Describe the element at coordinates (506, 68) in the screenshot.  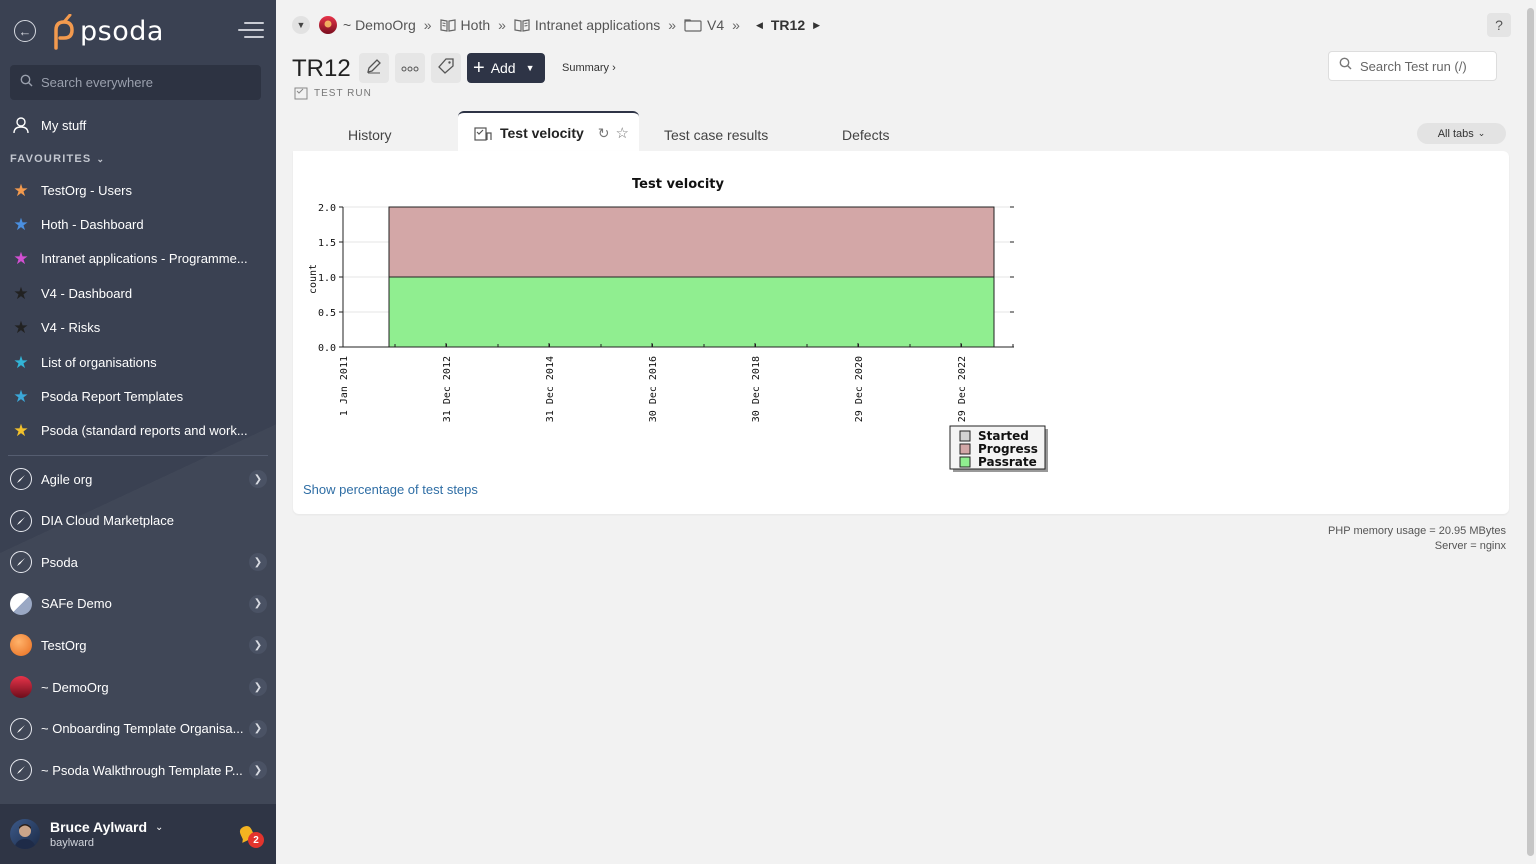
I see `add-button: + Add ▼` at that location.